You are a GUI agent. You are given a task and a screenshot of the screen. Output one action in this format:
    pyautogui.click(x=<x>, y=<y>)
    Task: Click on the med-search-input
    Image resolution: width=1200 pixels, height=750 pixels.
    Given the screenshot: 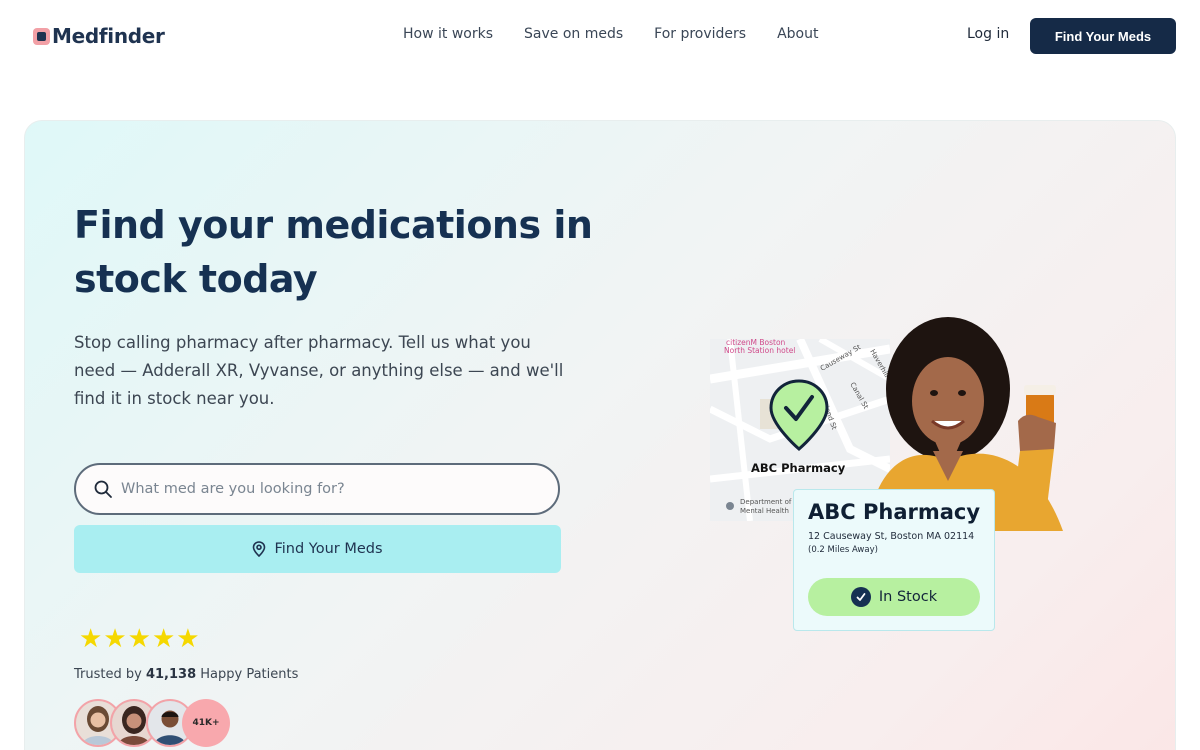 What is the action you would take?
    pyautogui.click(x=321, y=489)
    